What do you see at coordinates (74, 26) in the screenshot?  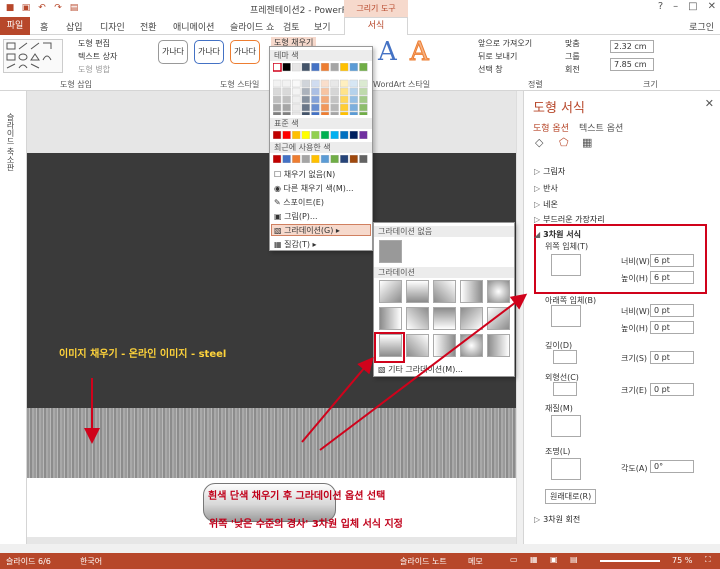 I see `tab-insert: 삽입` at bounding box center [74, 26].